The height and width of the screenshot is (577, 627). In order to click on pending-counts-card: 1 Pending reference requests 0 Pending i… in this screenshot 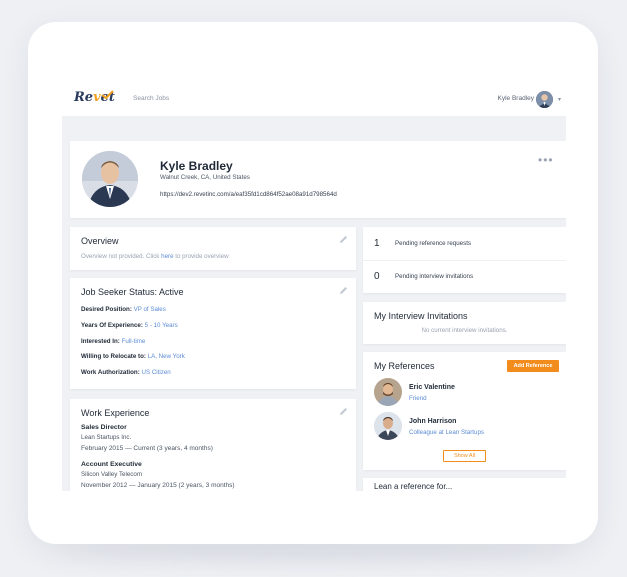, I will do `click(464, 260)`.